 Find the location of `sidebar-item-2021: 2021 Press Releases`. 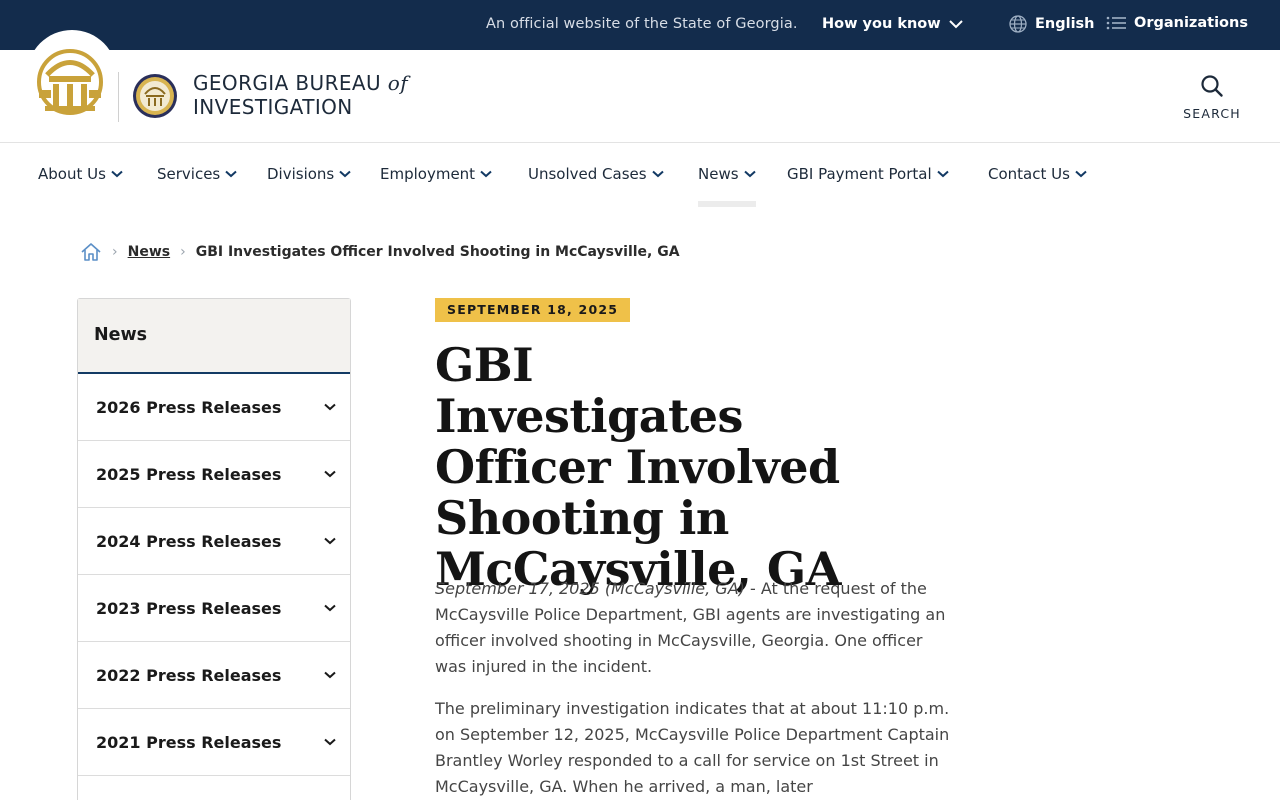

sidebar-item-2021: 2021 Press Releases is located at coordinates (214, 742).